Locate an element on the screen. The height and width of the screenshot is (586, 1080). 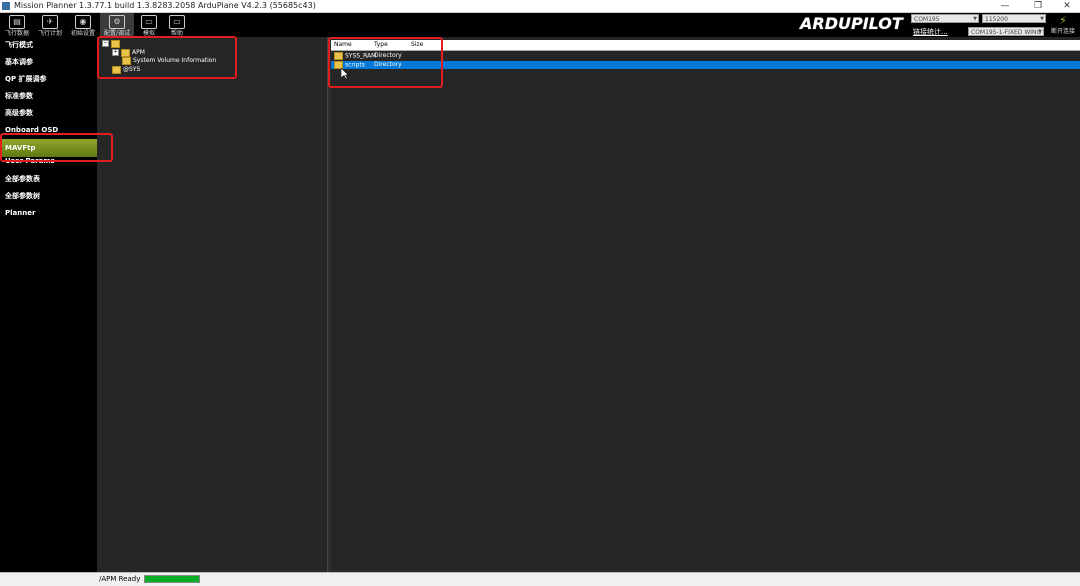
flight-plan-label: 飞行计划 is located at coordinates (49, 33).